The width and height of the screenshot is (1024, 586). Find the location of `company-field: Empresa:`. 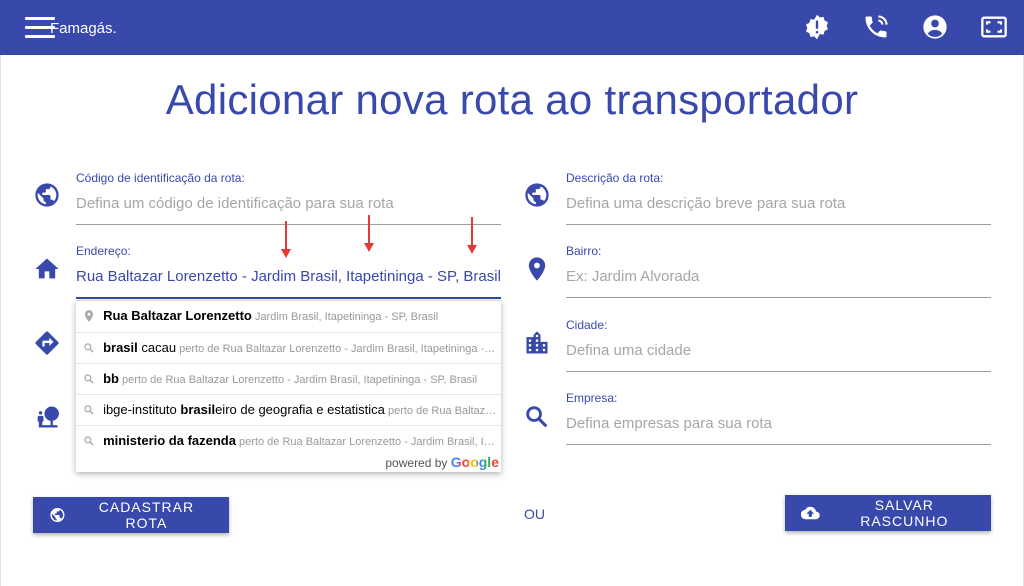

company-field: Empresa: is located at coordinates (778, 418).